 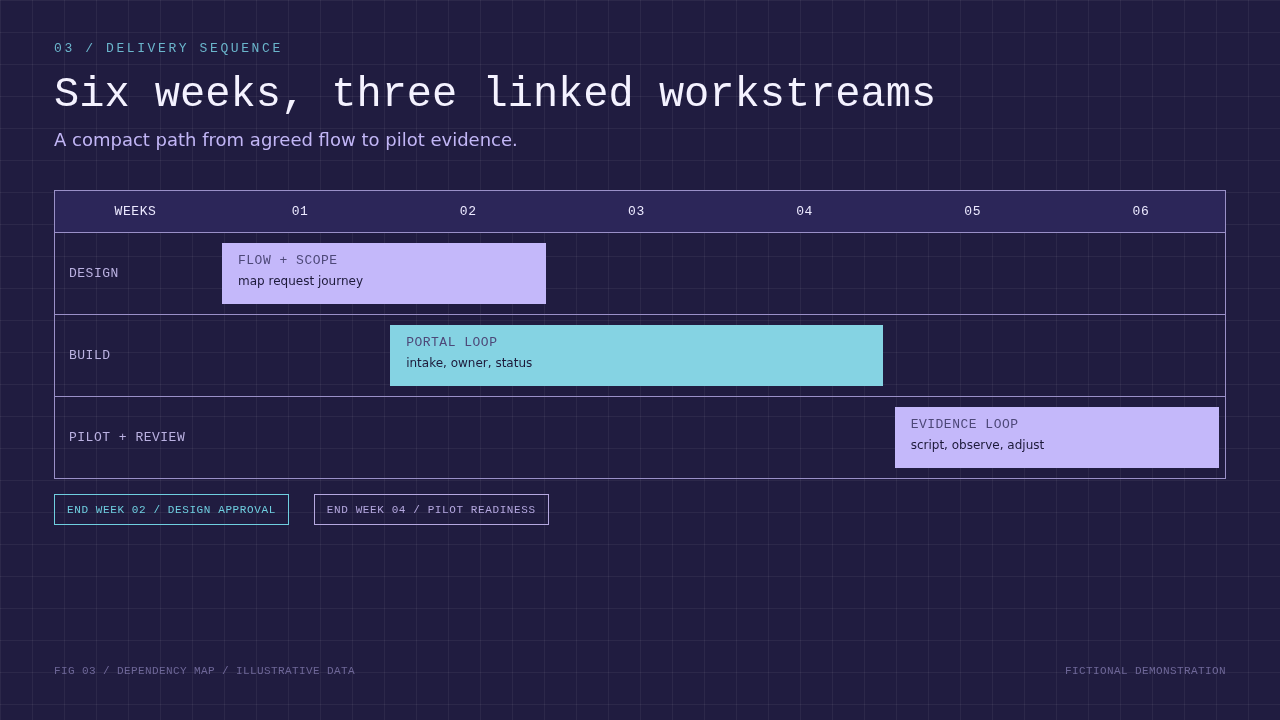 I want to click on task-description: map request journey, so click(x=300, y=281).